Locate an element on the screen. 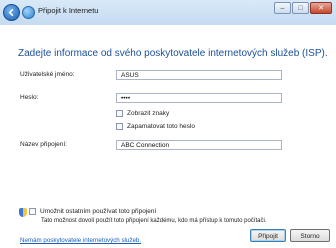 Image resolution: width=336 pixels, height=248 pixels. connection-name-field: ABC Connection is located at coordinates (199, 145).